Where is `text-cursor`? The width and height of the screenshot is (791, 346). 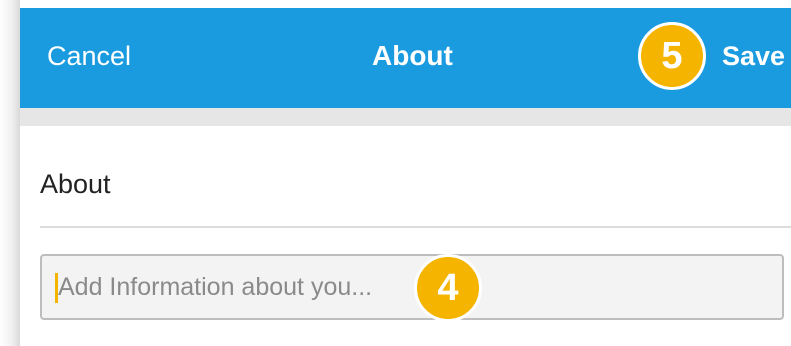
text-cursor is located at coordinates (56, 288).